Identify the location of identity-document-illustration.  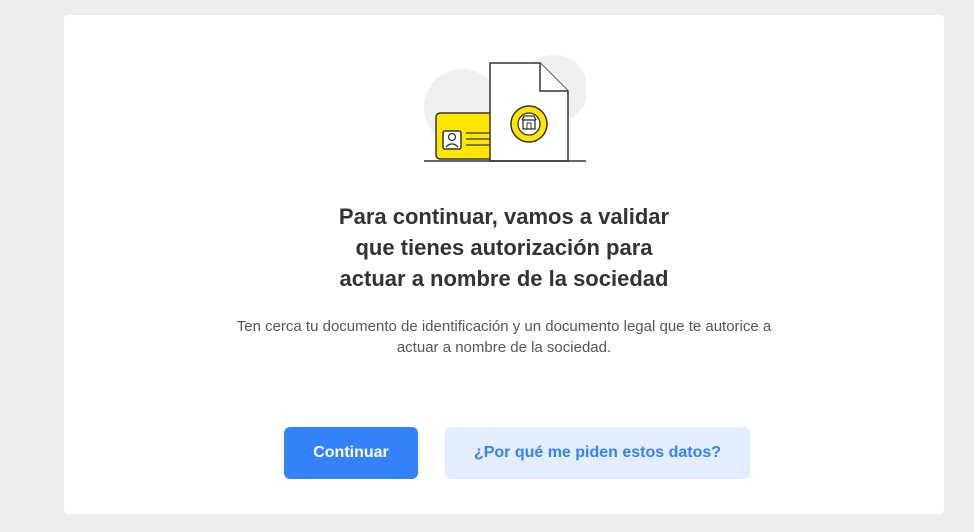
(506, 107).